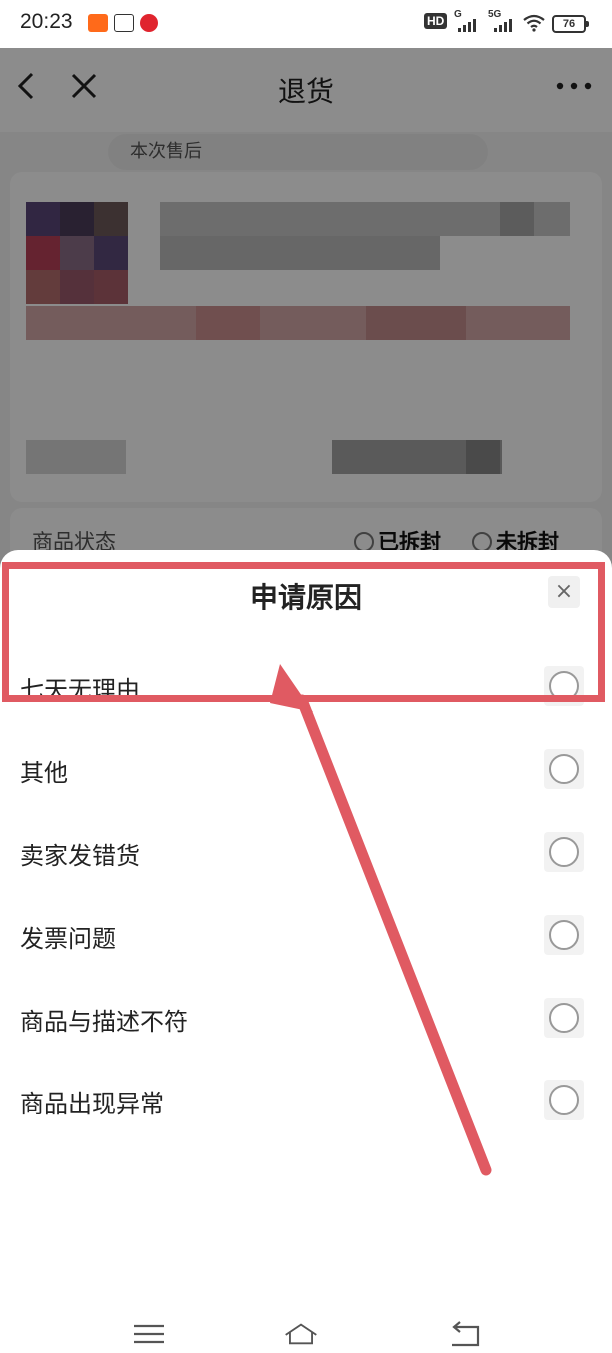 This screenshot has height=1353, width=612. Describe the element at coordinates (465, 1334) in the screenshot. I see `return-icon` at that location.